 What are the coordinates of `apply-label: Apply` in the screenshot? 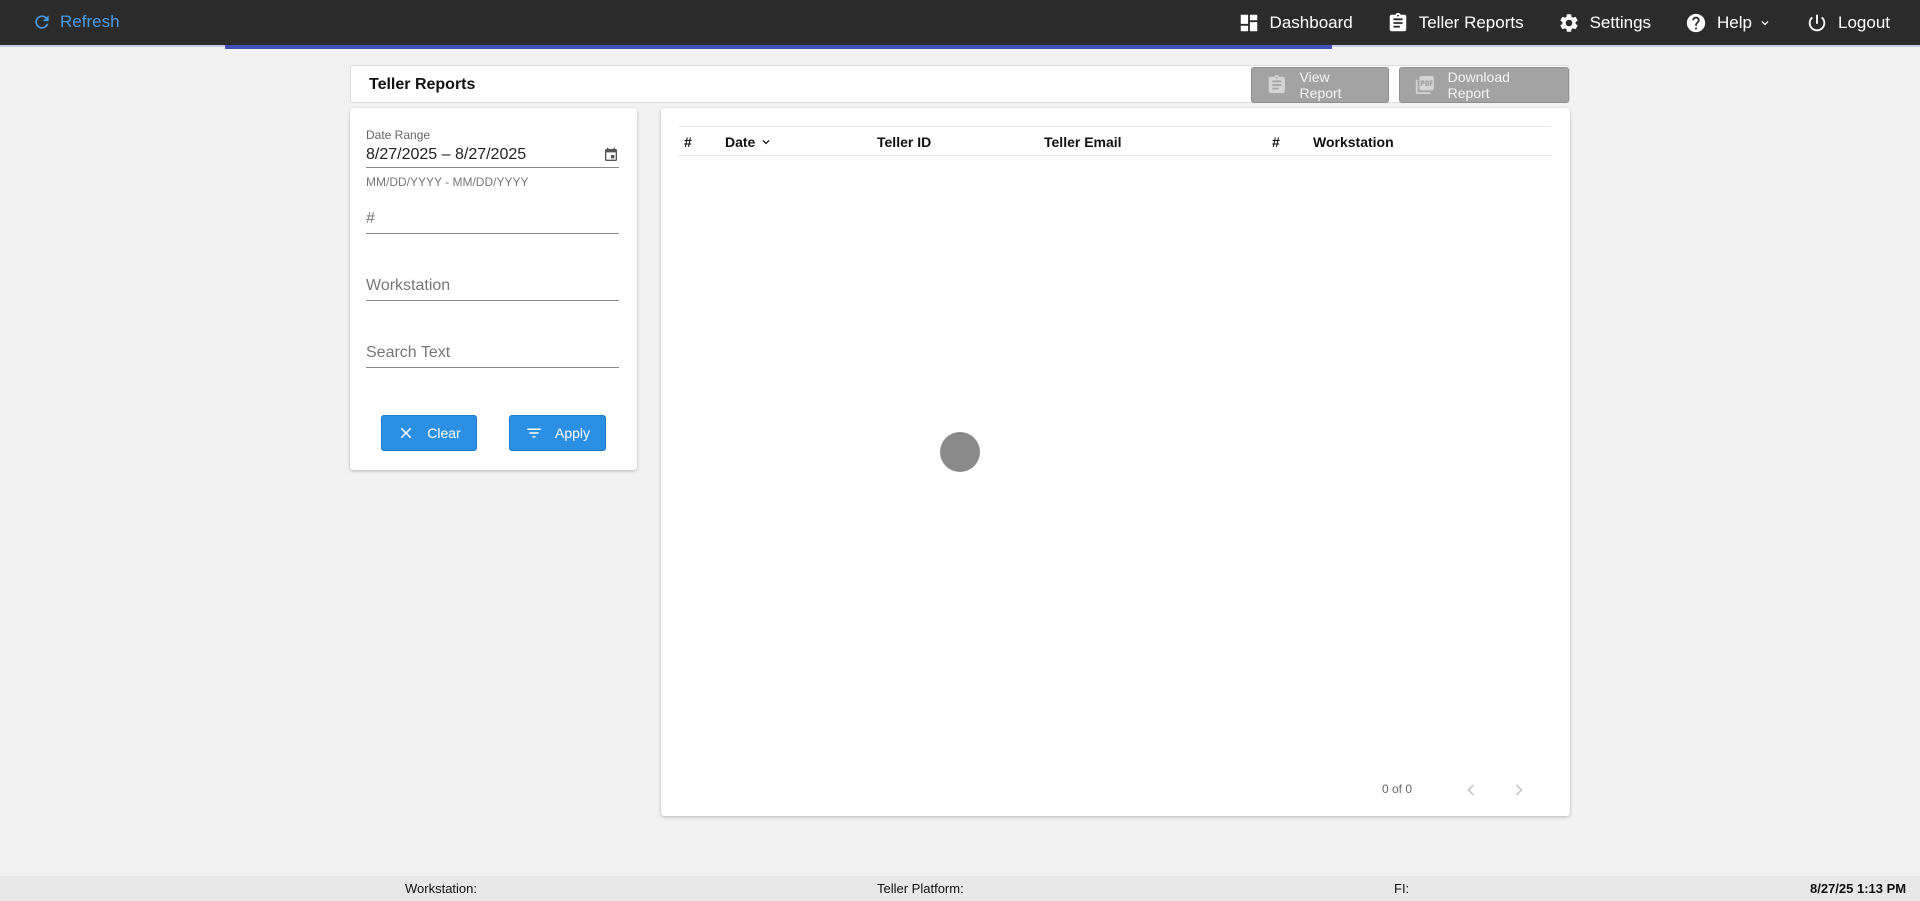 It's located at (572, 433).